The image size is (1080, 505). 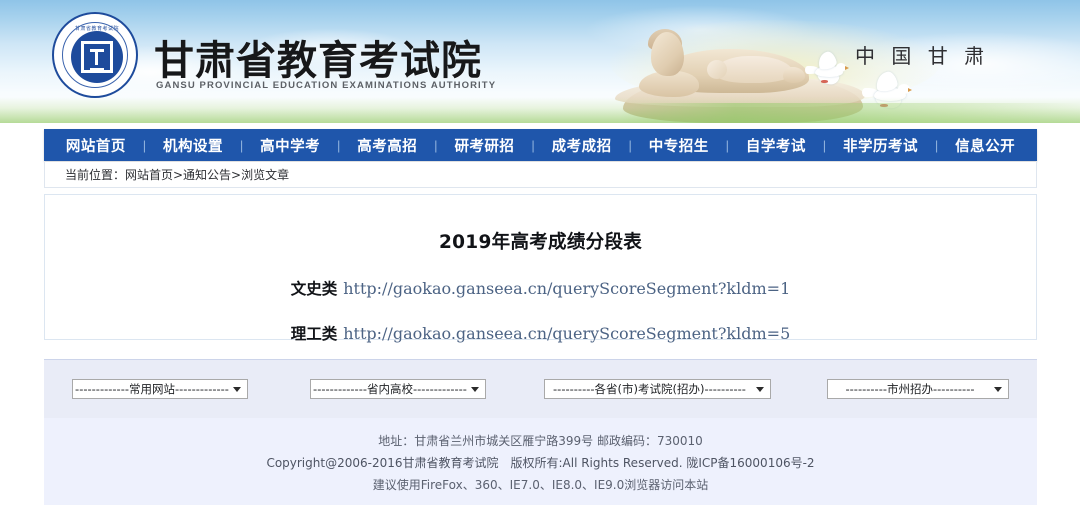 What do you see at coordinates (96, 145) in the screenshot?
I see `nav-item-home: 网站首页` at bounding box center [96, 145].